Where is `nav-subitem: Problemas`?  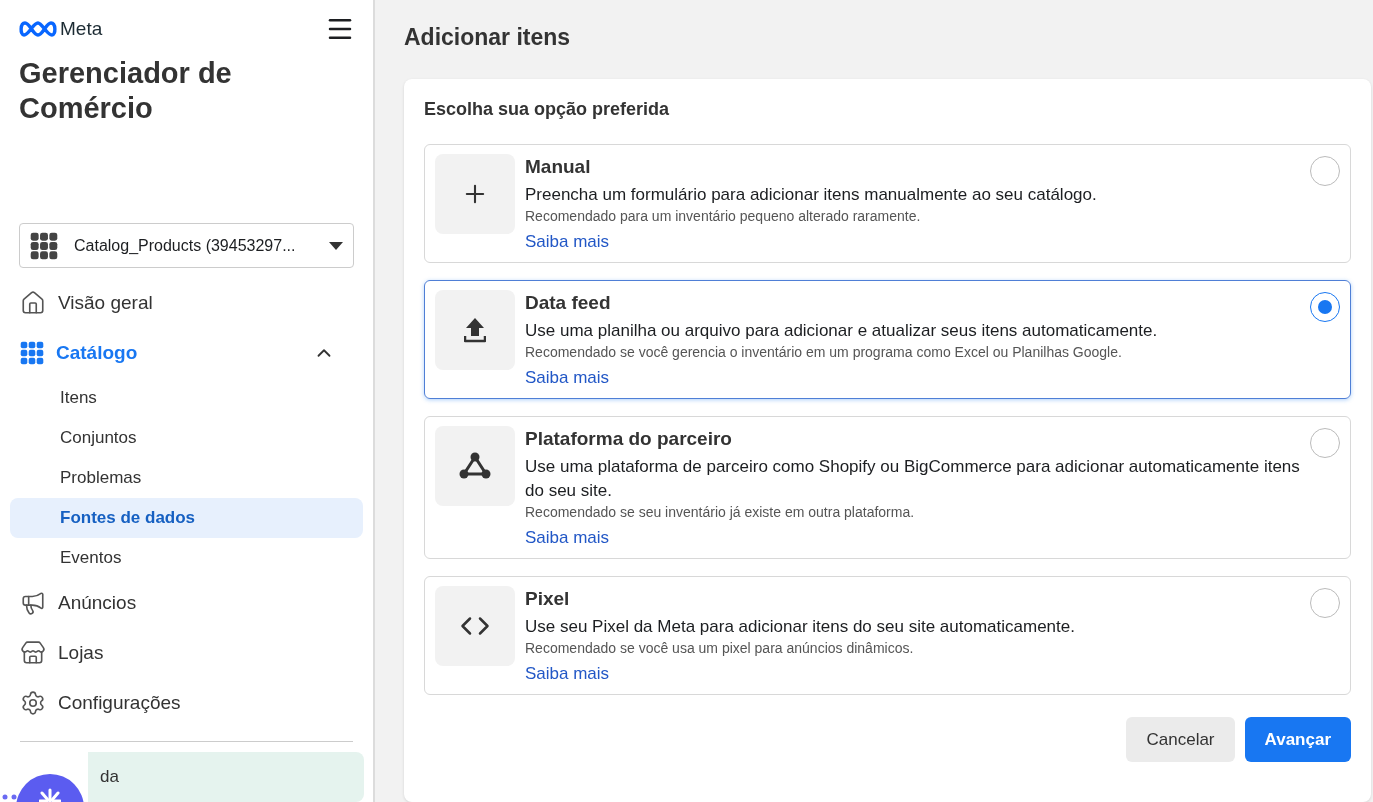
nav-subitem: Problemas is located at coordinates (186, 478).